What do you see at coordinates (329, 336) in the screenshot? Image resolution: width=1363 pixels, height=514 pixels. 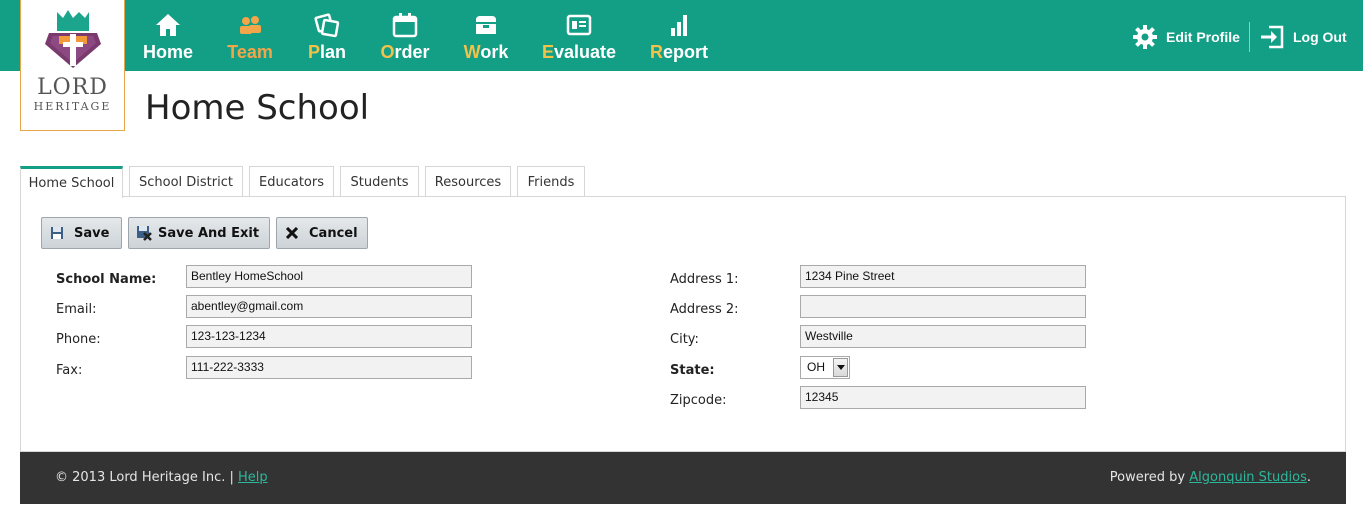 I see `phone-input: 123-123-1234` at bounding box center [329, 336].